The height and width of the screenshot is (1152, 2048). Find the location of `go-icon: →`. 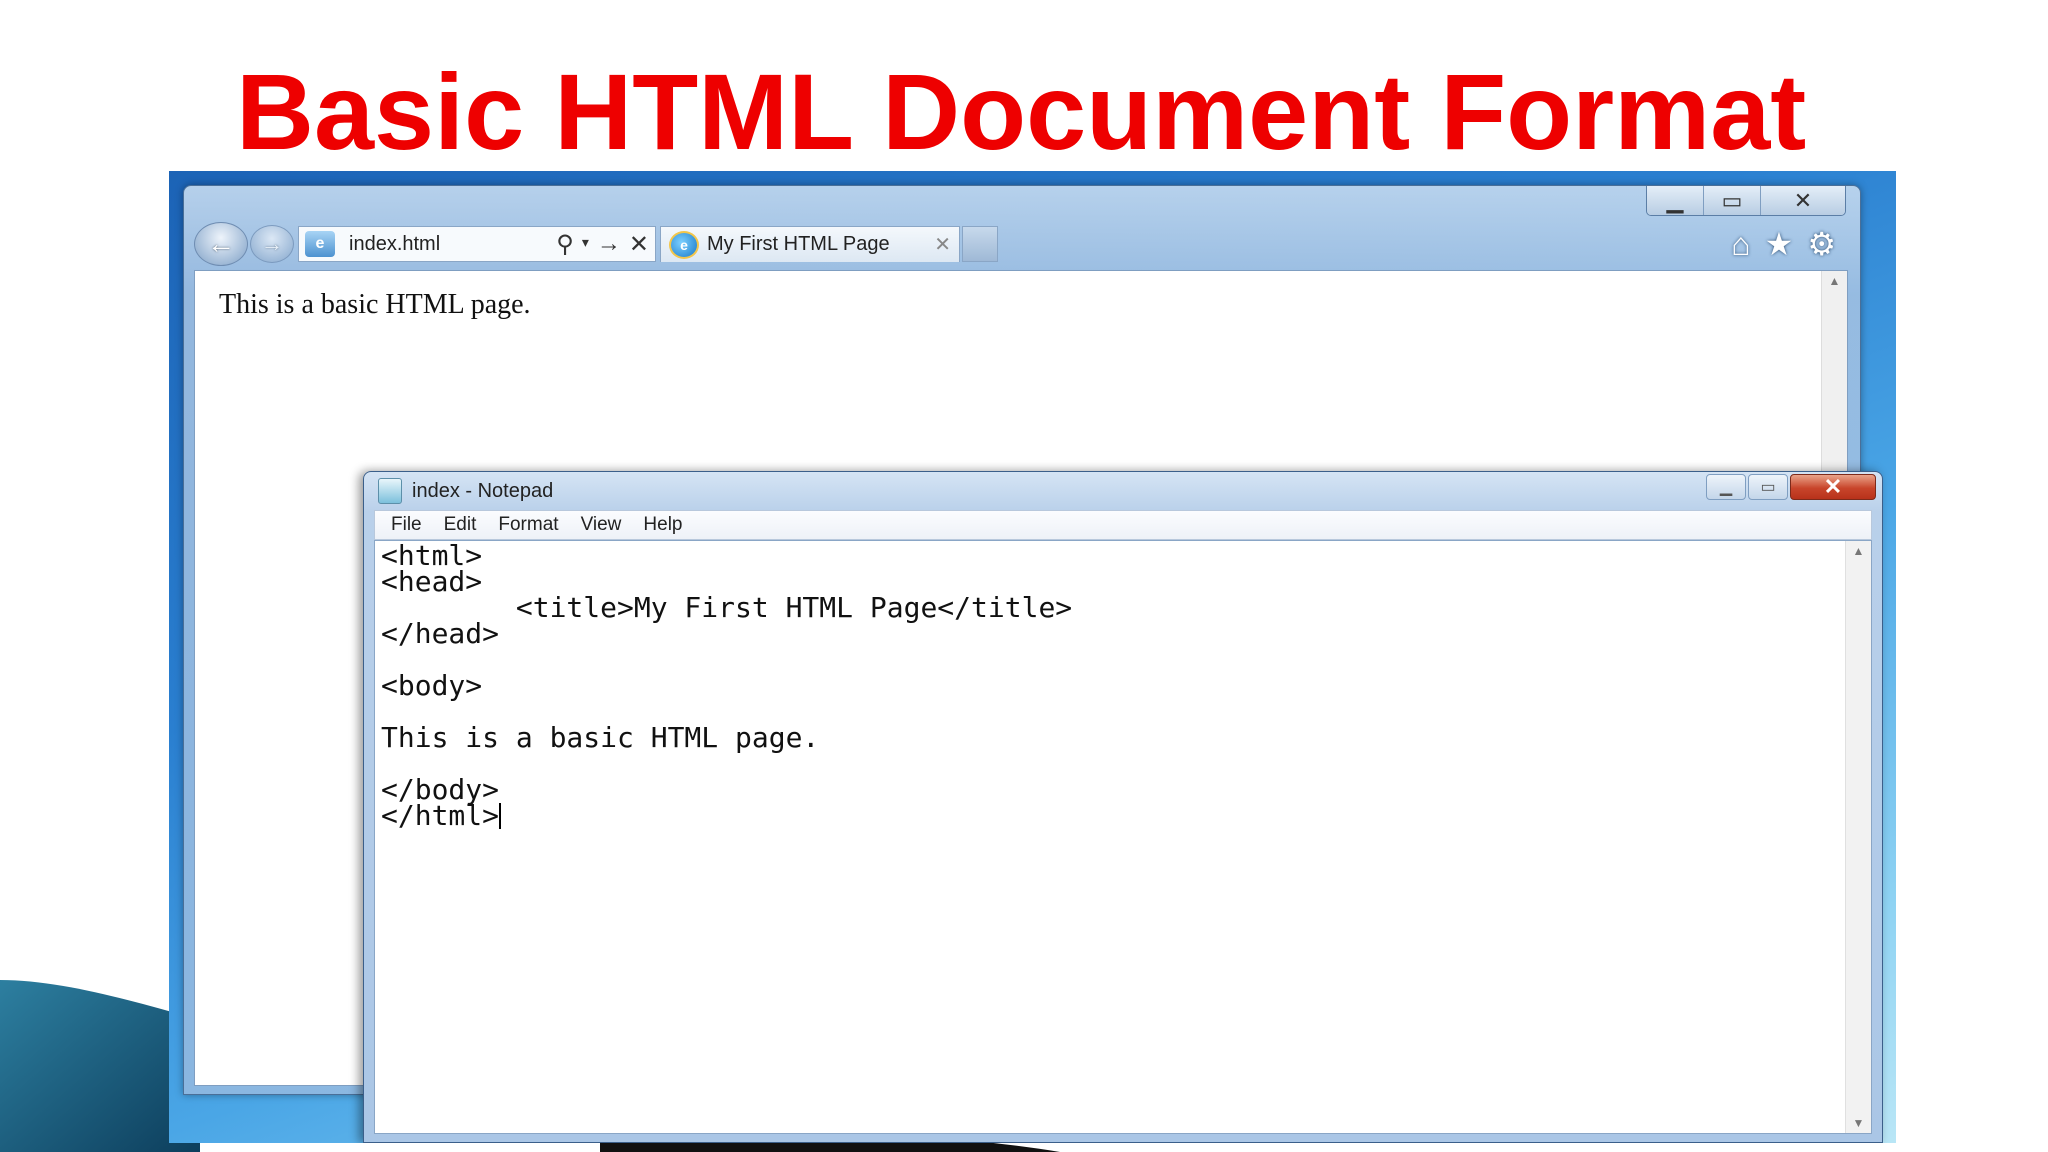

go-icon: → is located at coordinates (609, 244).